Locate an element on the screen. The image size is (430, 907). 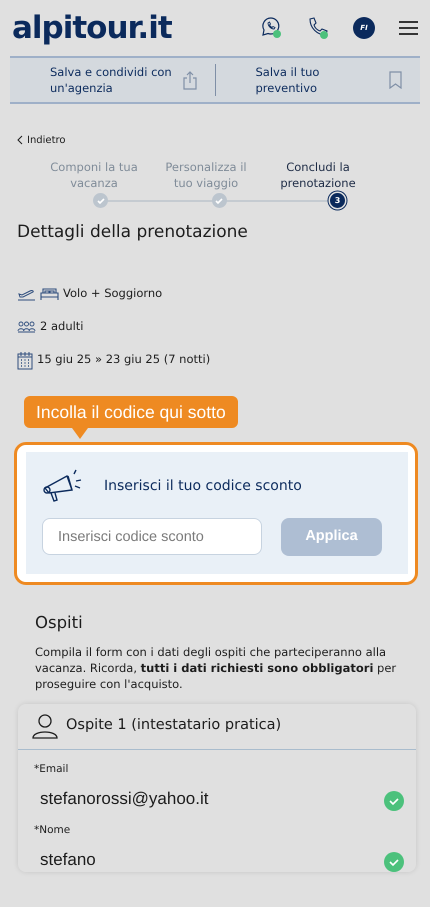
share-icon is located at coordinates (189, 80).